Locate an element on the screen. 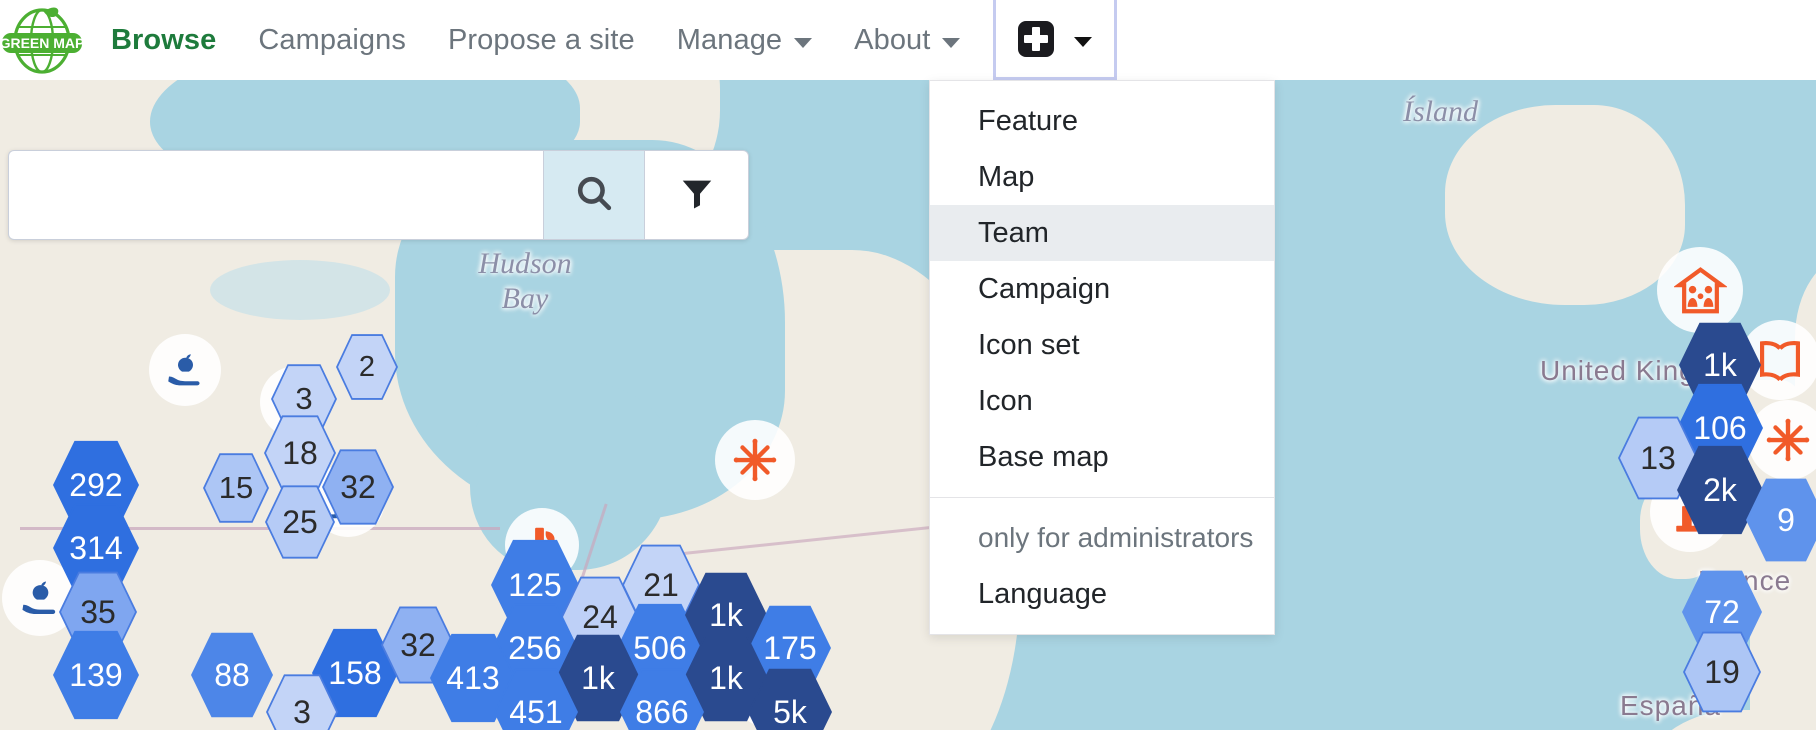  dropdown-item-icon-set: Icon set is located at coordinates (1102, 345).